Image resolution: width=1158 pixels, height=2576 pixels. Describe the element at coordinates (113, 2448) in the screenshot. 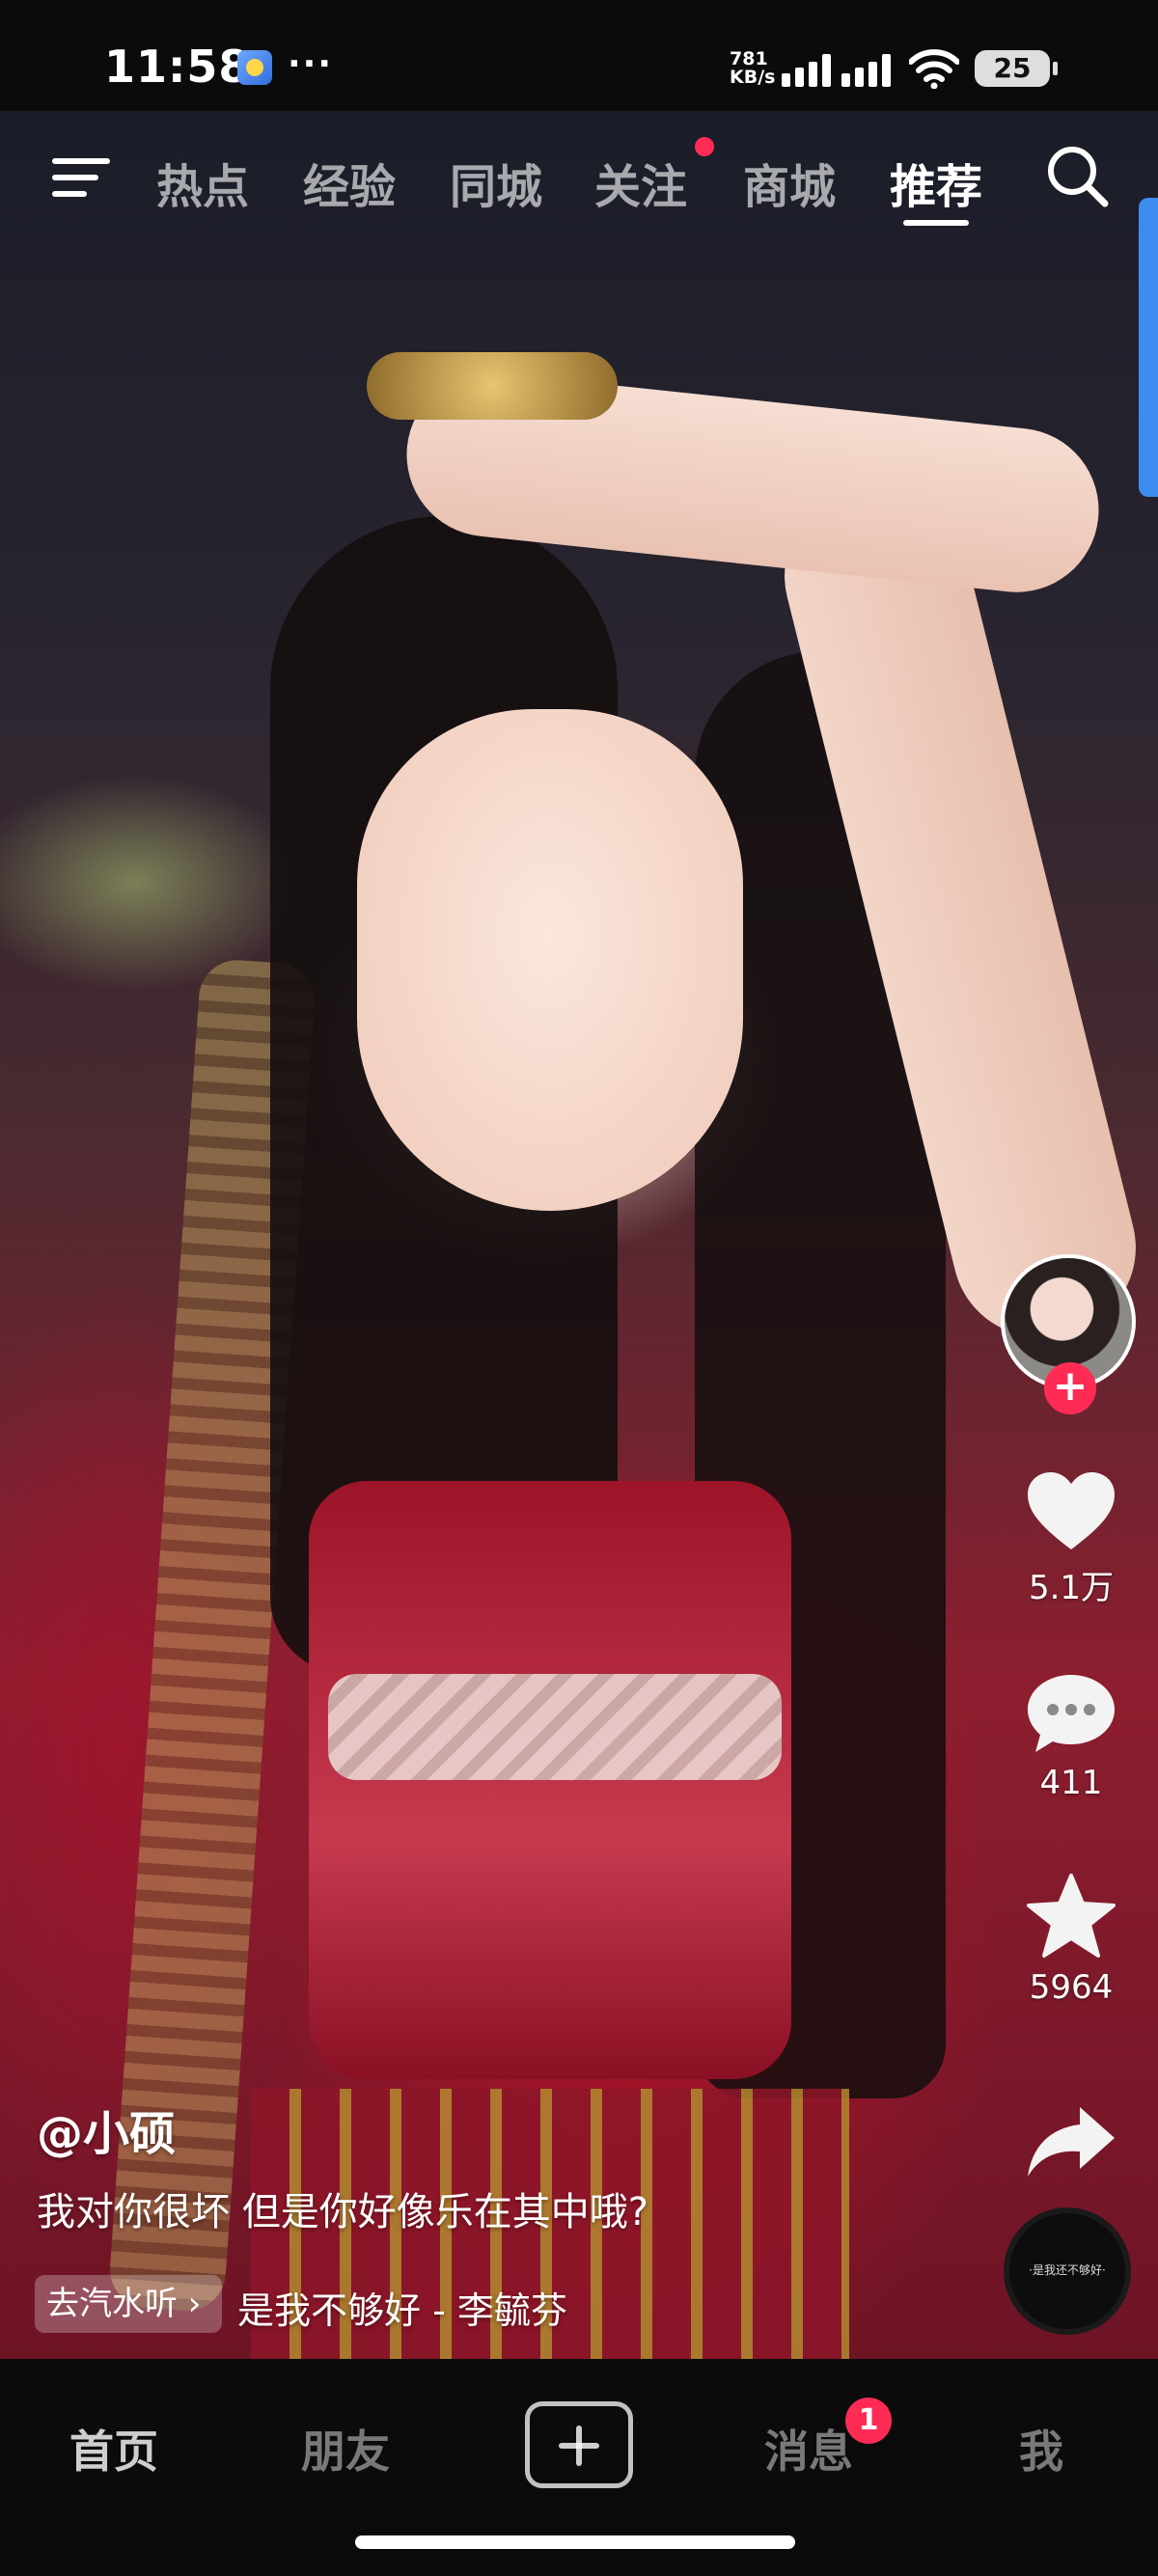

I see `nav-home: 首页` at that location.